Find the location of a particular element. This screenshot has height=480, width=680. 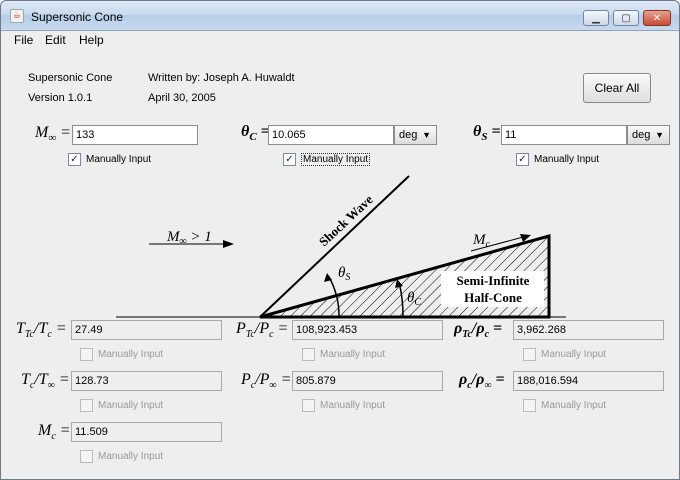

window-title: Supersonic Cone is located at coordinates (77, 17).